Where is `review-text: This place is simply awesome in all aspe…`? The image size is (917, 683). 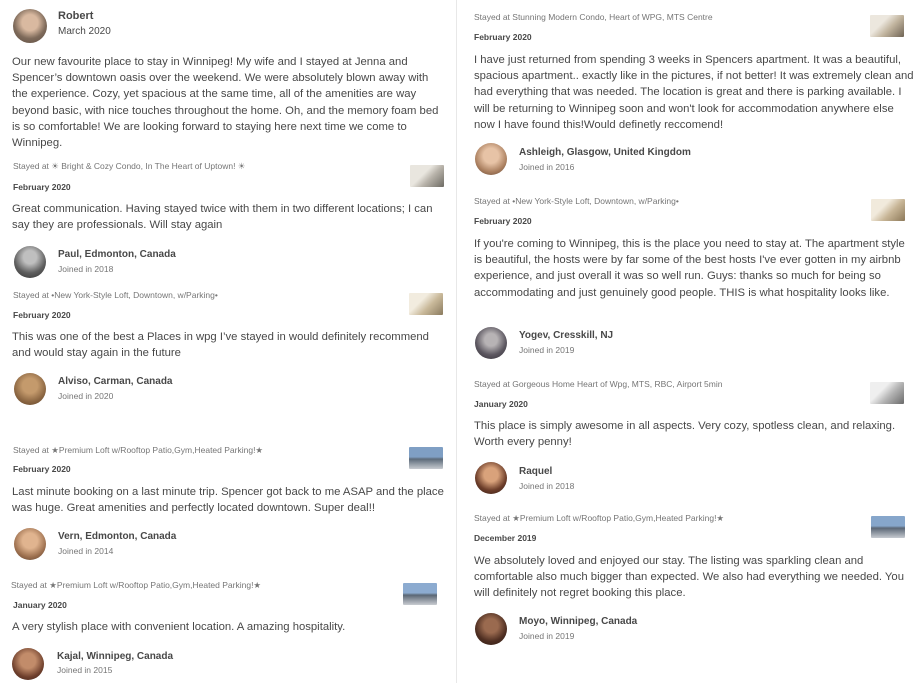
review-text: This place is simply awesome in all aspe… is located at coordinates (685, 434).